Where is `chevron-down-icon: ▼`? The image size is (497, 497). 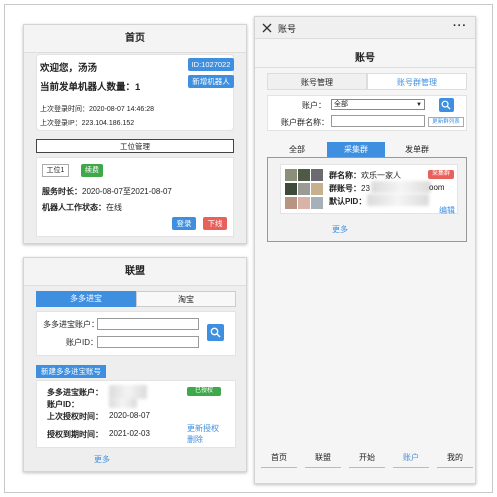 chevron-down-icon: ▼ is located at coordinates (419, 105).